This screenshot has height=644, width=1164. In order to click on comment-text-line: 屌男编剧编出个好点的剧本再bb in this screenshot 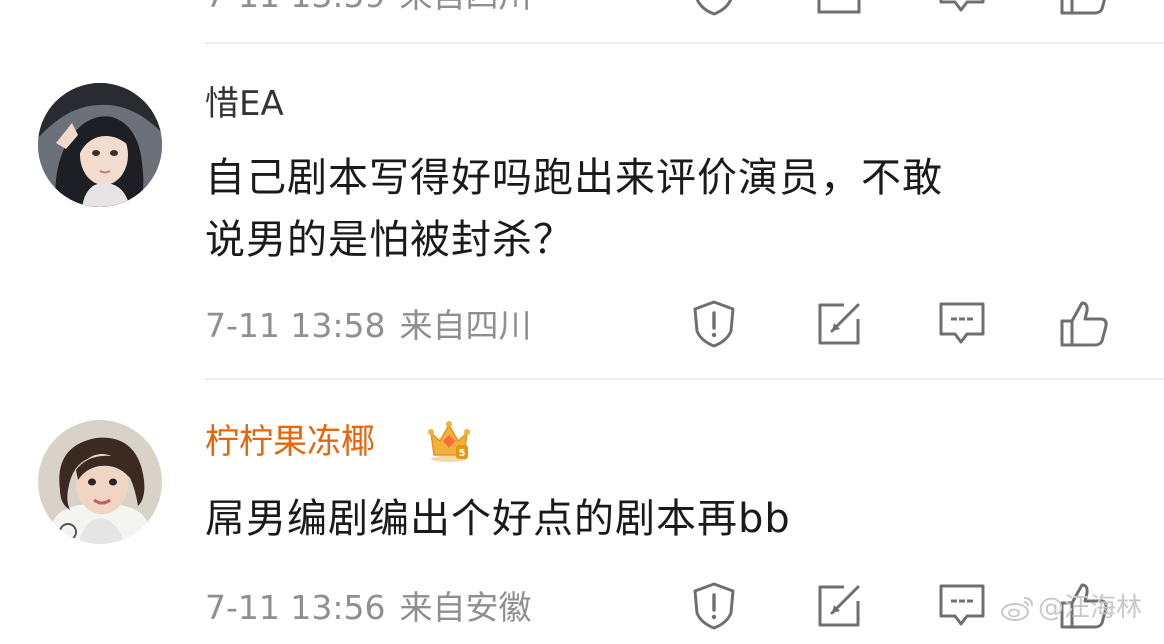, I will do `click(498, 519)`.